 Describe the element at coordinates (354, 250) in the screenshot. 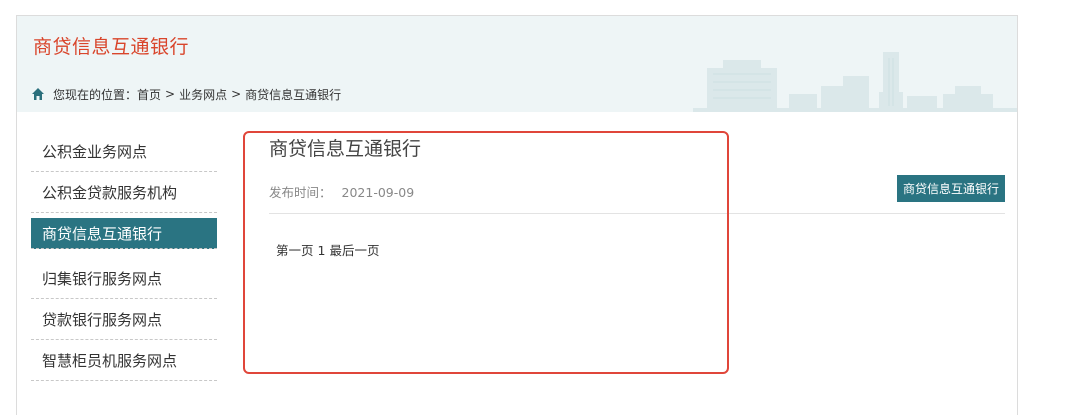

I see `last-page-link: 最后一页` at that location.